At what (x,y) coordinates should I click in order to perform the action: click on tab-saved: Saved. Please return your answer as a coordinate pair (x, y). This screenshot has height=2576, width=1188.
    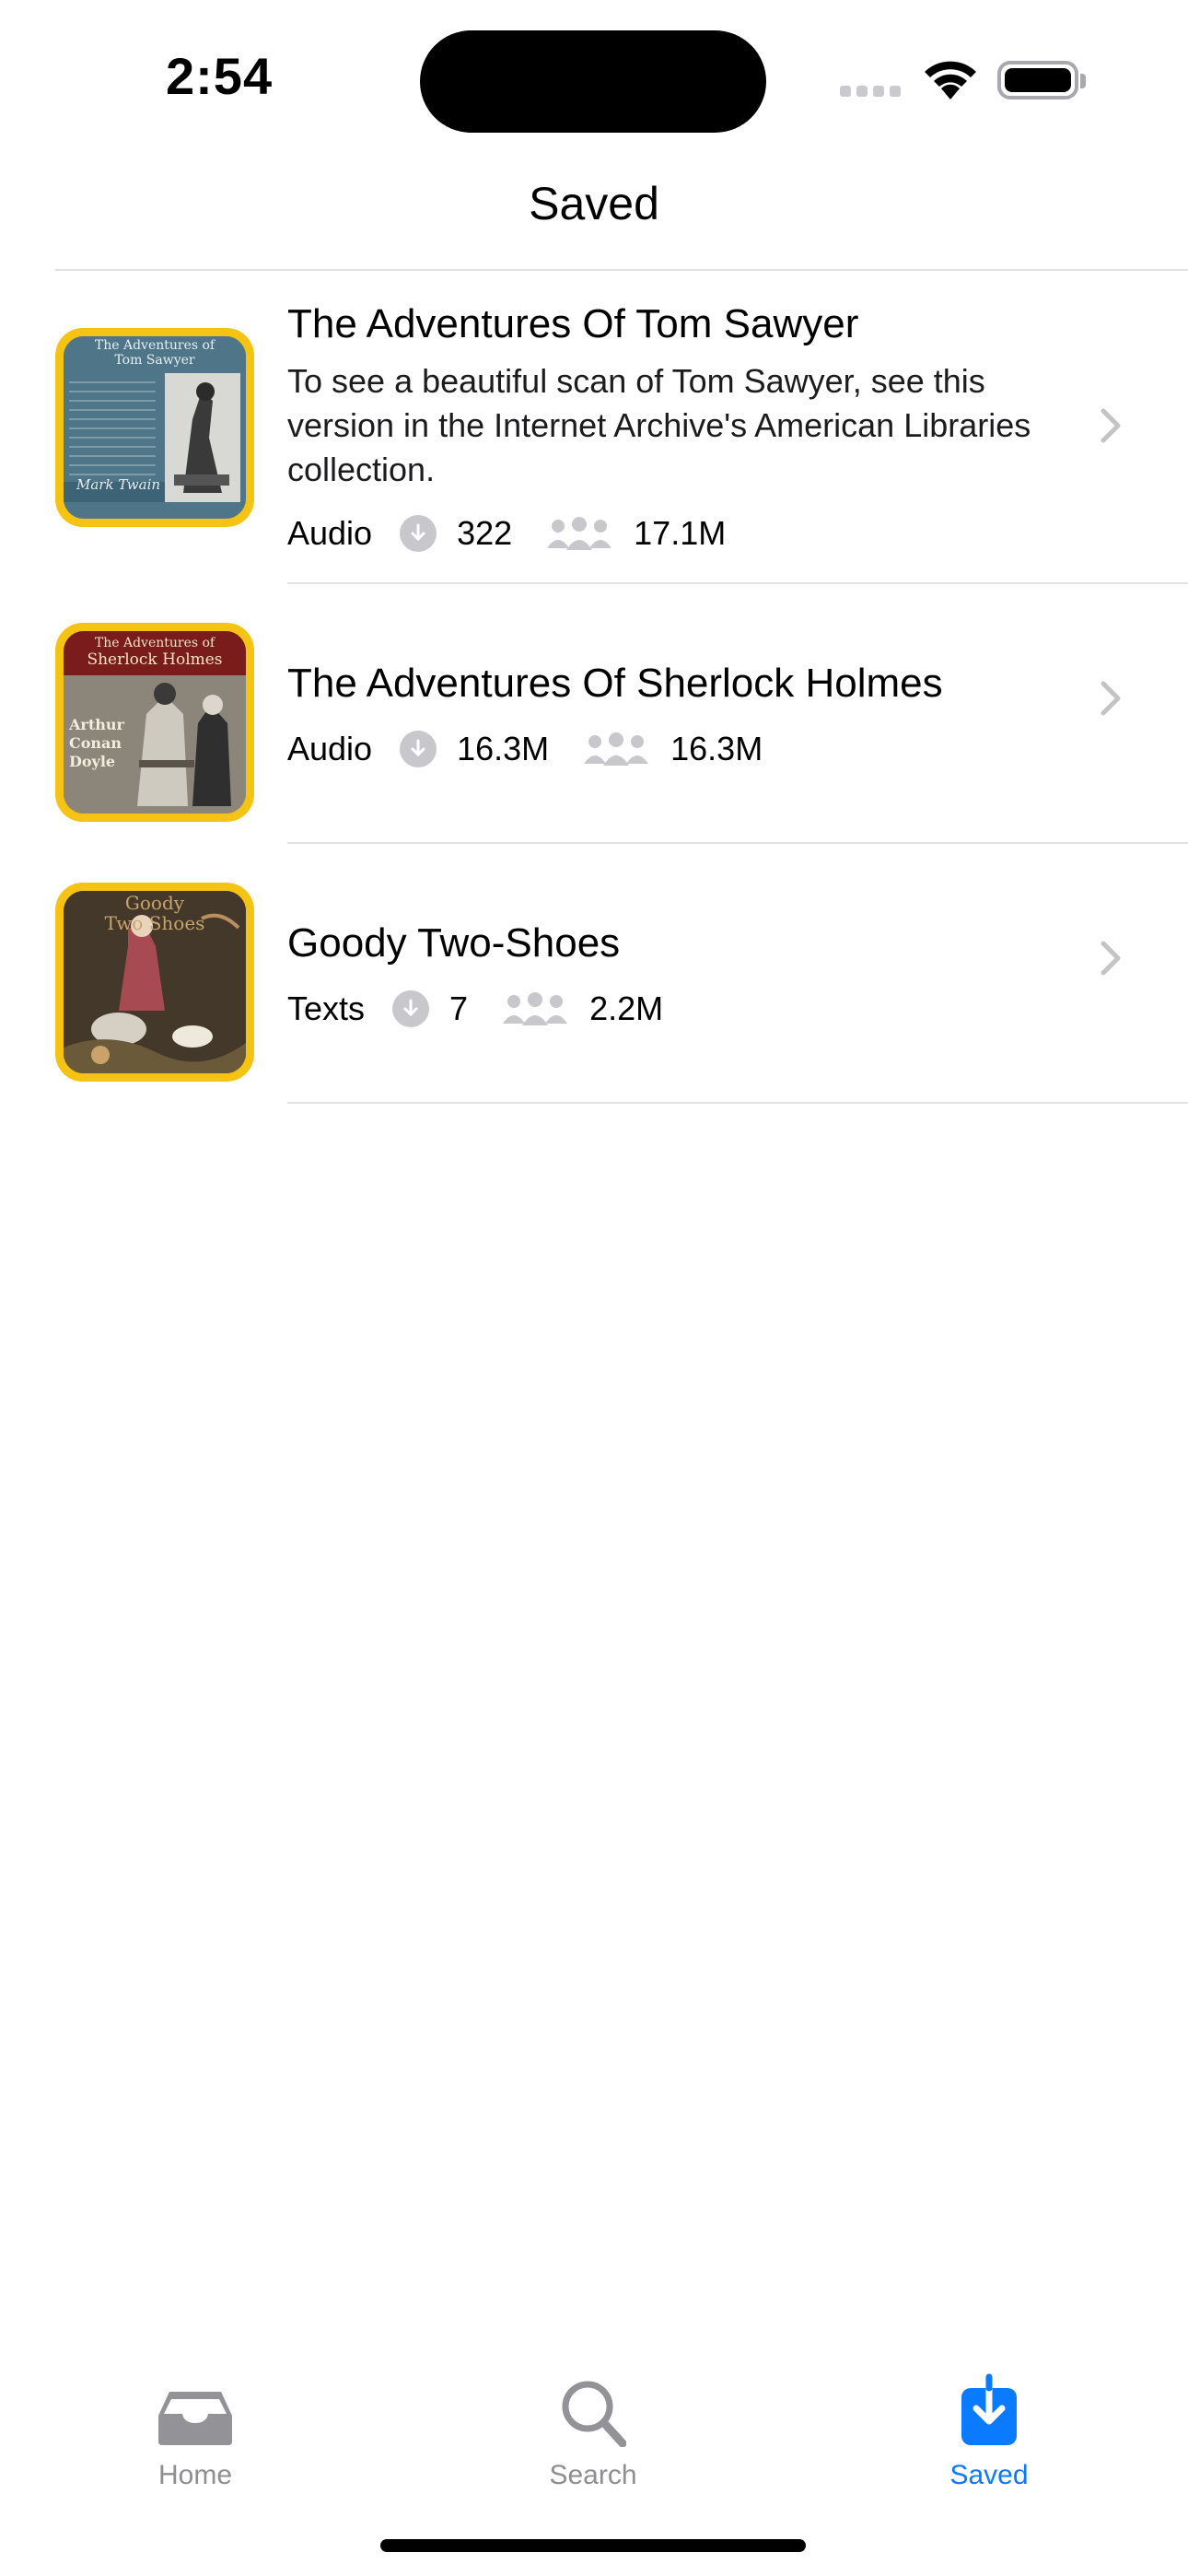
    Looking at the image, I should click on (989, 2411).